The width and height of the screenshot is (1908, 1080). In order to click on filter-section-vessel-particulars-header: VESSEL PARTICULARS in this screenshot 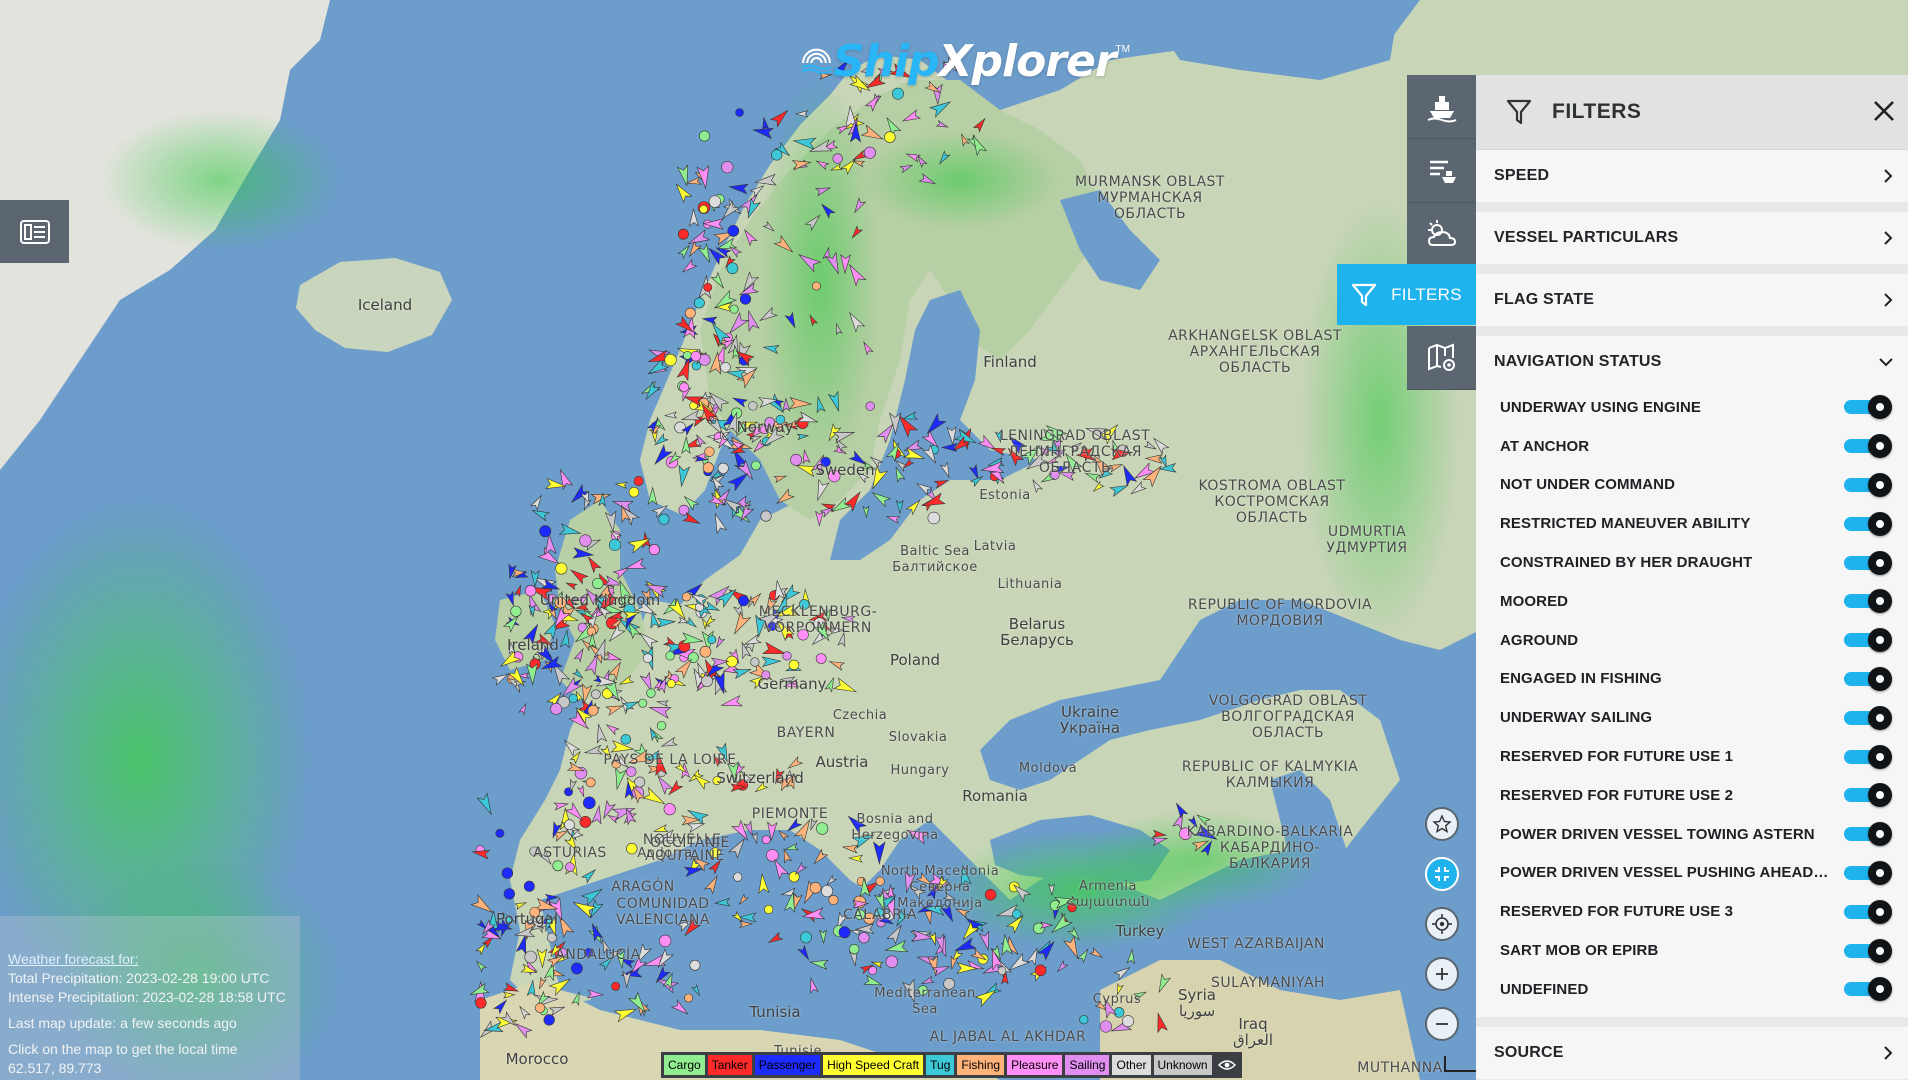, I will do `click(1692, 238)`.